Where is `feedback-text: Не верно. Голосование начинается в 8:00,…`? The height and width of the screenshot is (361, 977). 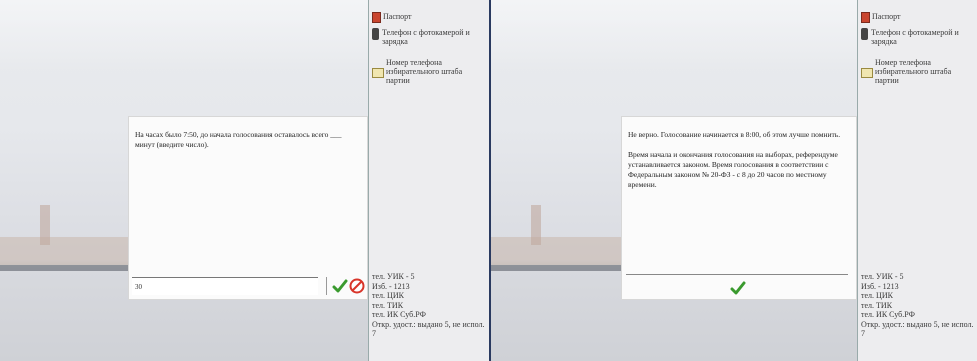 feedback-text: Не верно. Голосование начинается в 8:00,… is located at coordinates (737, 165).